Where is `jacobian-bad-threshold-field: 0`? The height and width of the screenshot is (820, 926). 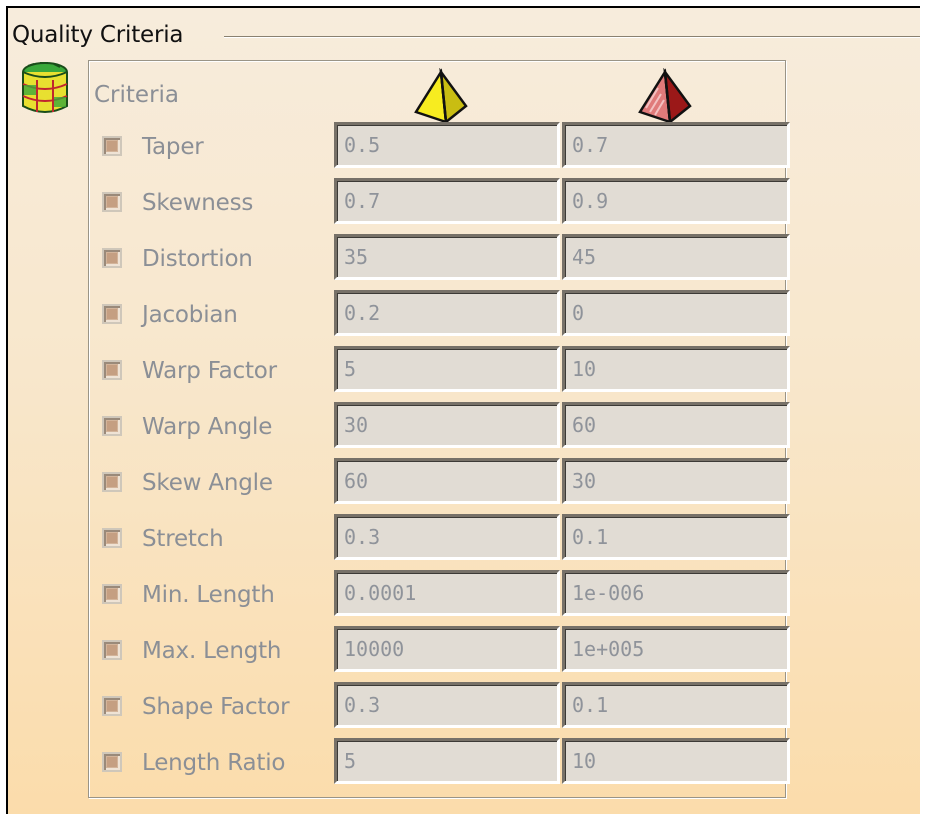 jacobian-bad-threshold-field: 0 is located at coordinates (676, 313).